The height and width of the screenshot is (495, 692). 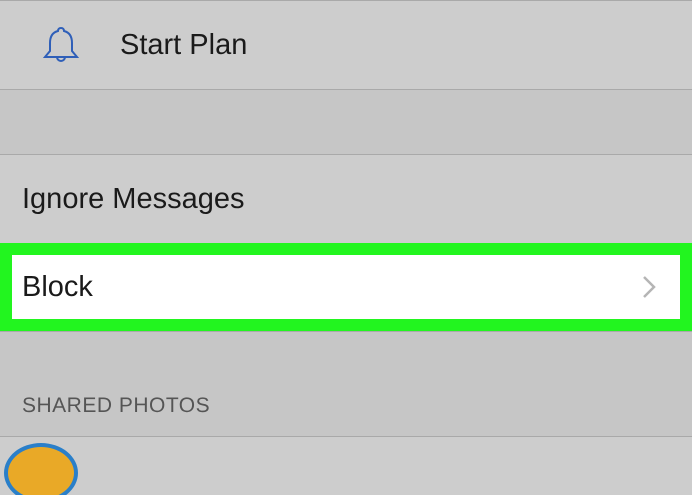 I want to click on row-label: Start Plan, so click(x=184, y=45).